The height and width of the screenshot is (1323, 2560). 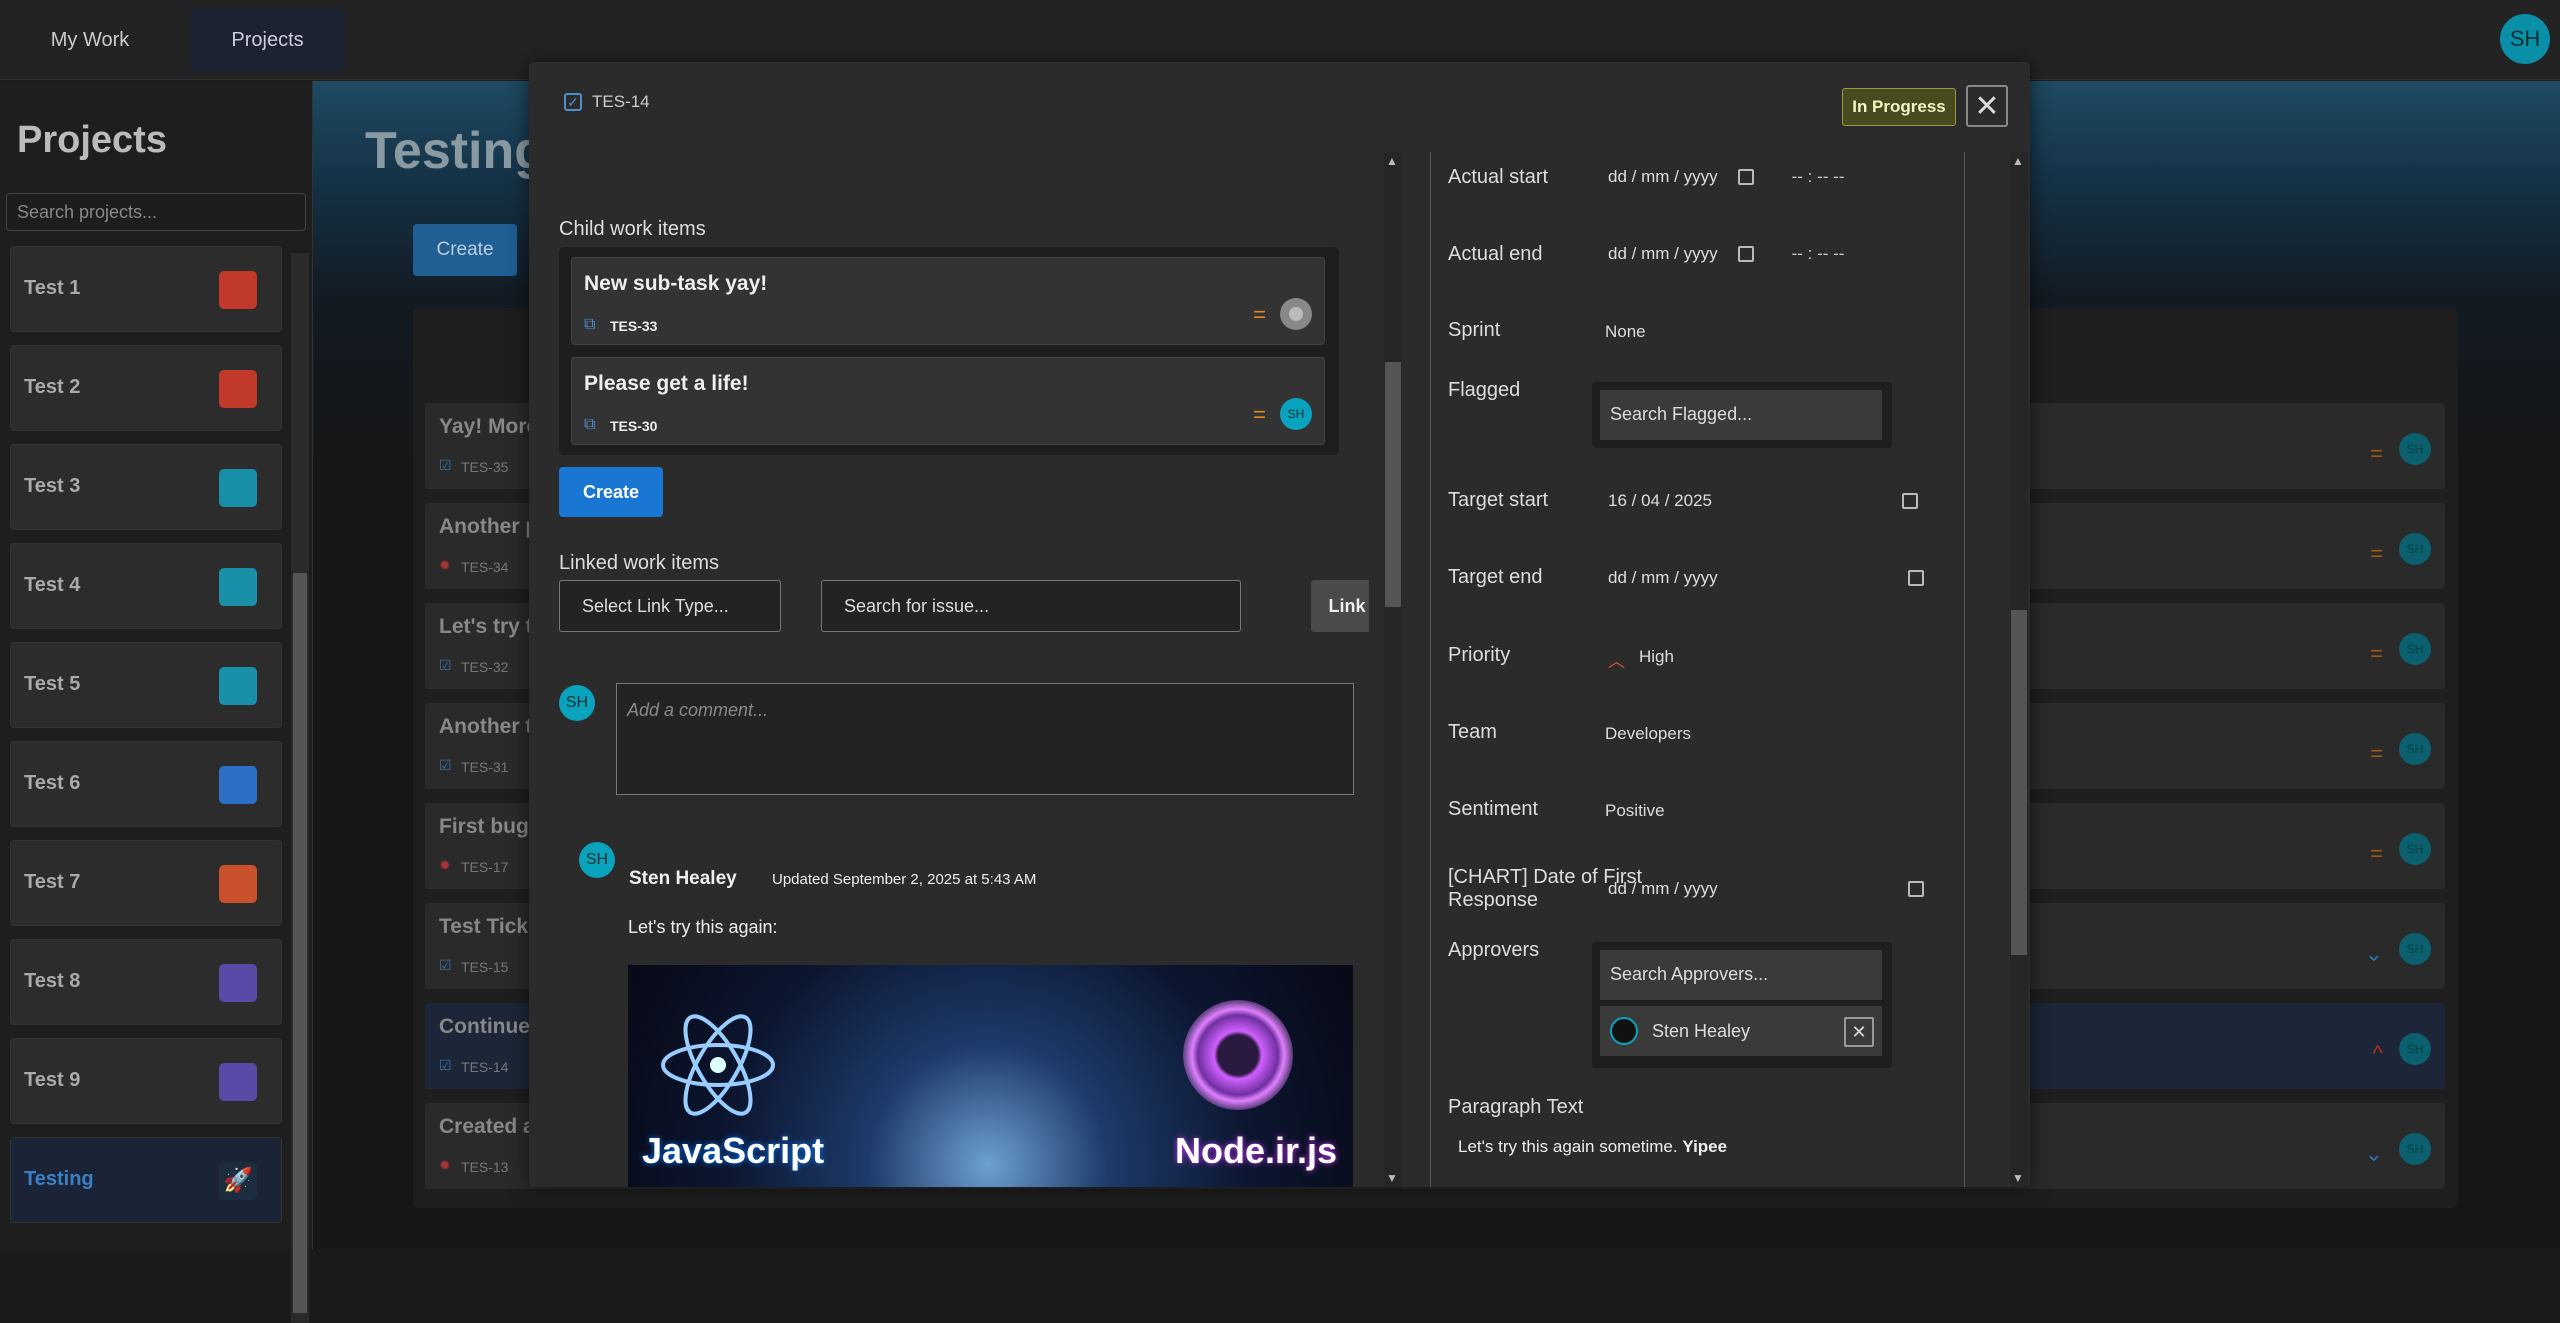 I want to click on field-label: Actual end, so click(x=1495, y=254).